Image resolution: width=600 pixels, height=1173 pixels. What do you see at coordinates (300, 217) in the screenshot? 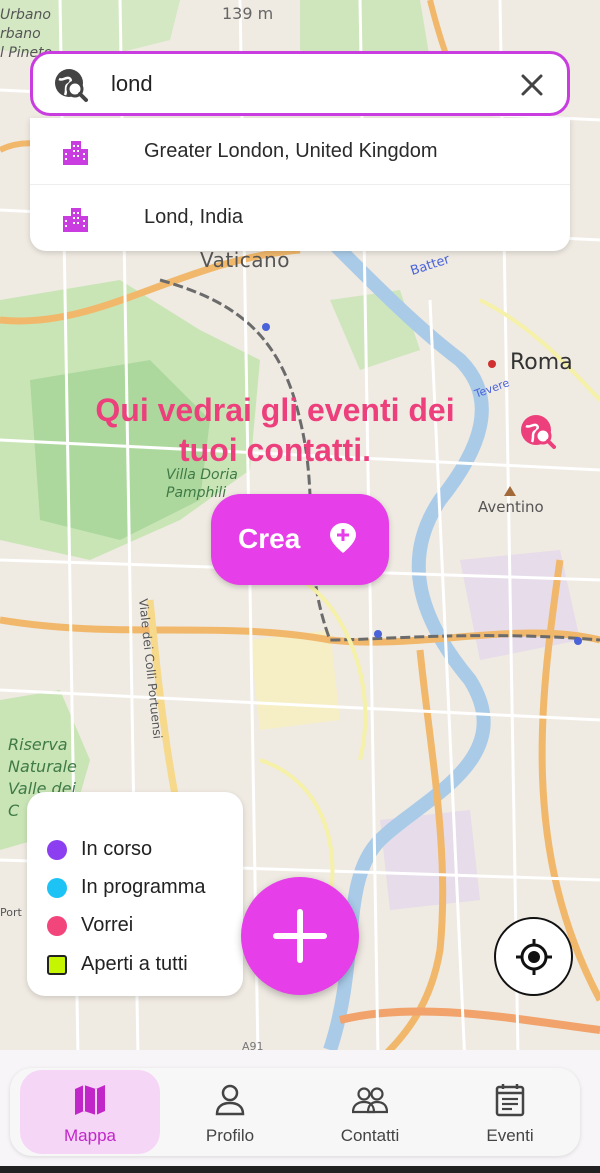
I see `suggestion-item: Lond, India` at bounding box center [300, 217].